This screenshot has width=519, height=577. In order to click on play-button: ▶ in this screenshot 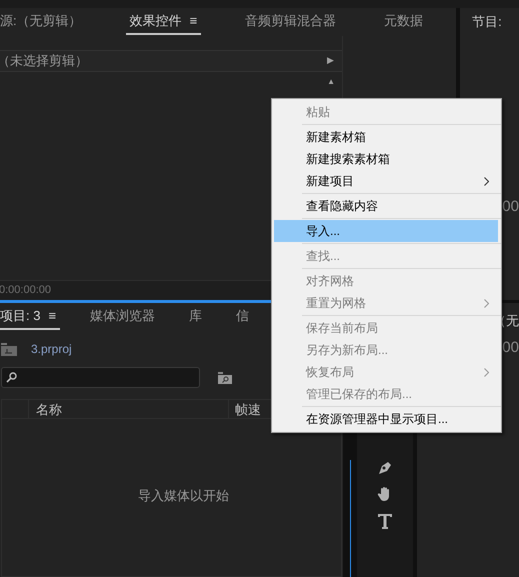, I will do `click(330, 61)`.